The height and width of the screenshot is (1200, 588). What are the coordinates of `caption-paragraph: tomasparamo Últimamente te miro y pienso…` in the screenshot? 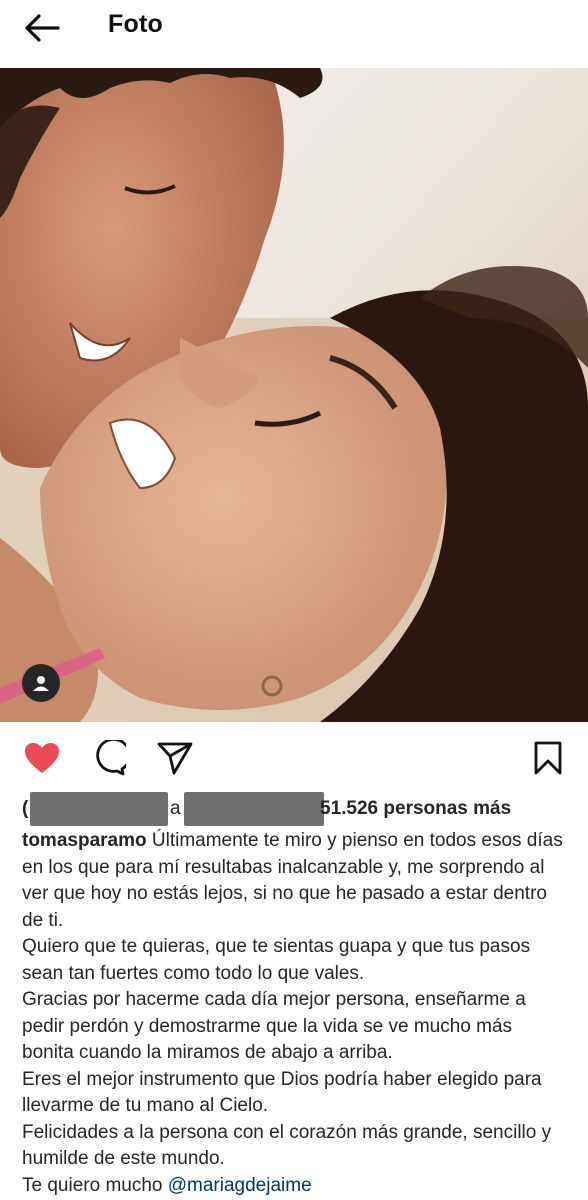 It's located at (294, 881).